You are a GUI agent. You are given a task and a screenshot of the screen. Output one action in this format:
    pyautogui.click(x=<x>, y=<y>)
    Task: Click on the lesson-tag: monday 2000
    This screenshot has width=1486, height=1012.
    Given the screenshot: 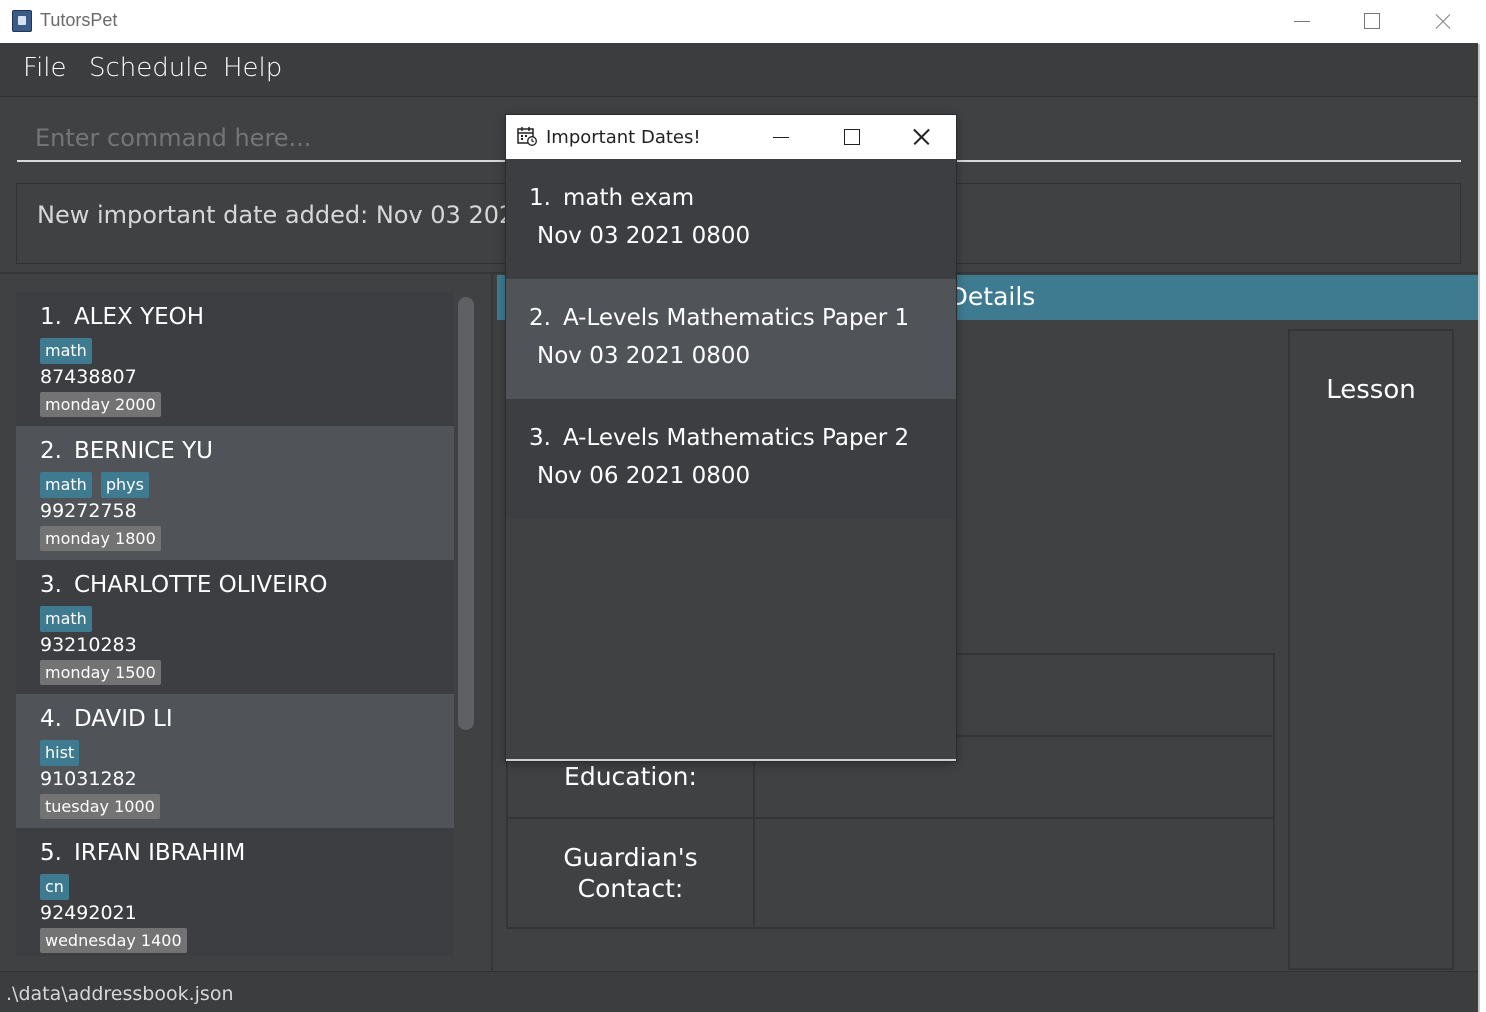 What is the action you would take?
    pyautogui.click(x=100, y=404)
    